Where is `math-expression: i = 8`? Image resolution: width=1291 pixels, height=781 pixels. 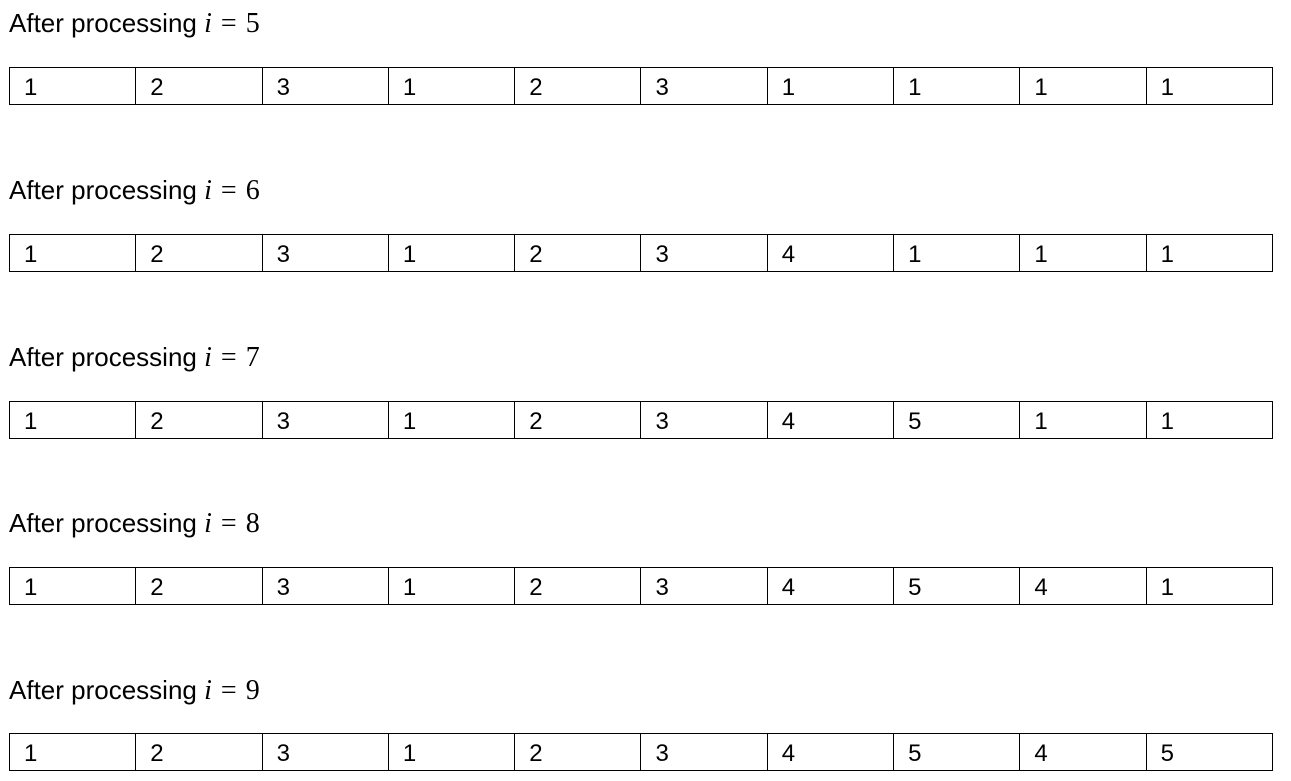
math-expression: i = 8 is located at coordinates (232, 523).